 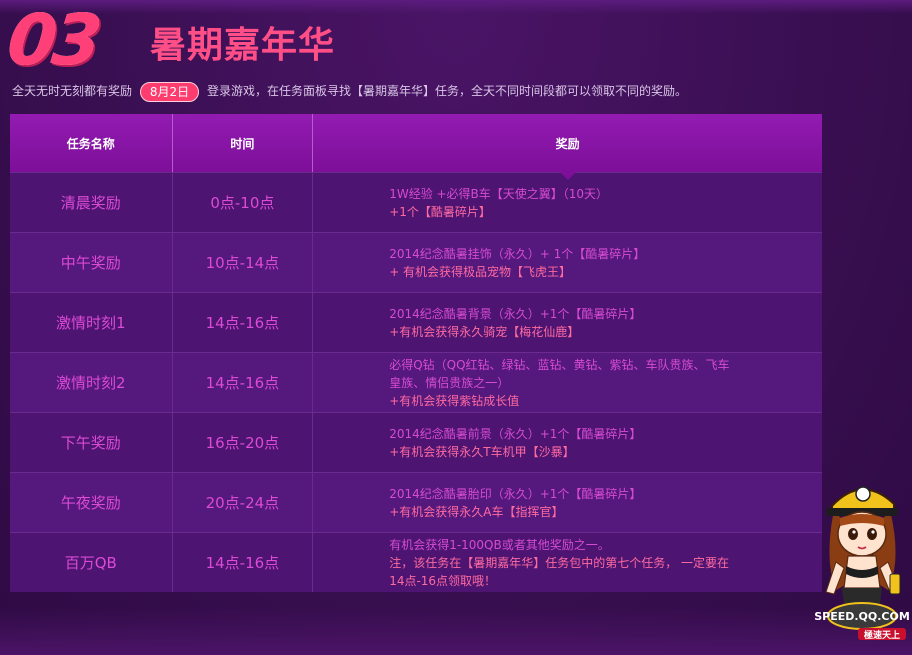 I want to click on intro-before: 全天无时无刻都有奖励, so click(x=72, y=91).